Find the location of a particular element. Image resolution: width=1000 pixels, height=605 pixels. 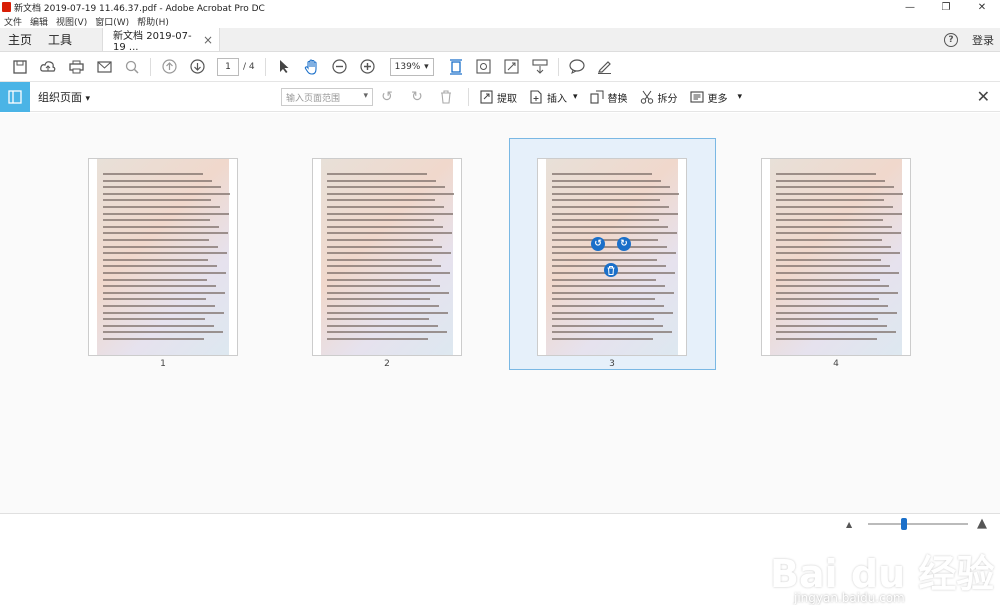

organize-tools: ↺ ↻ 提取 插入 ▾ 替换 拆分 更多 ▾ is located at coordinates (567, 97).